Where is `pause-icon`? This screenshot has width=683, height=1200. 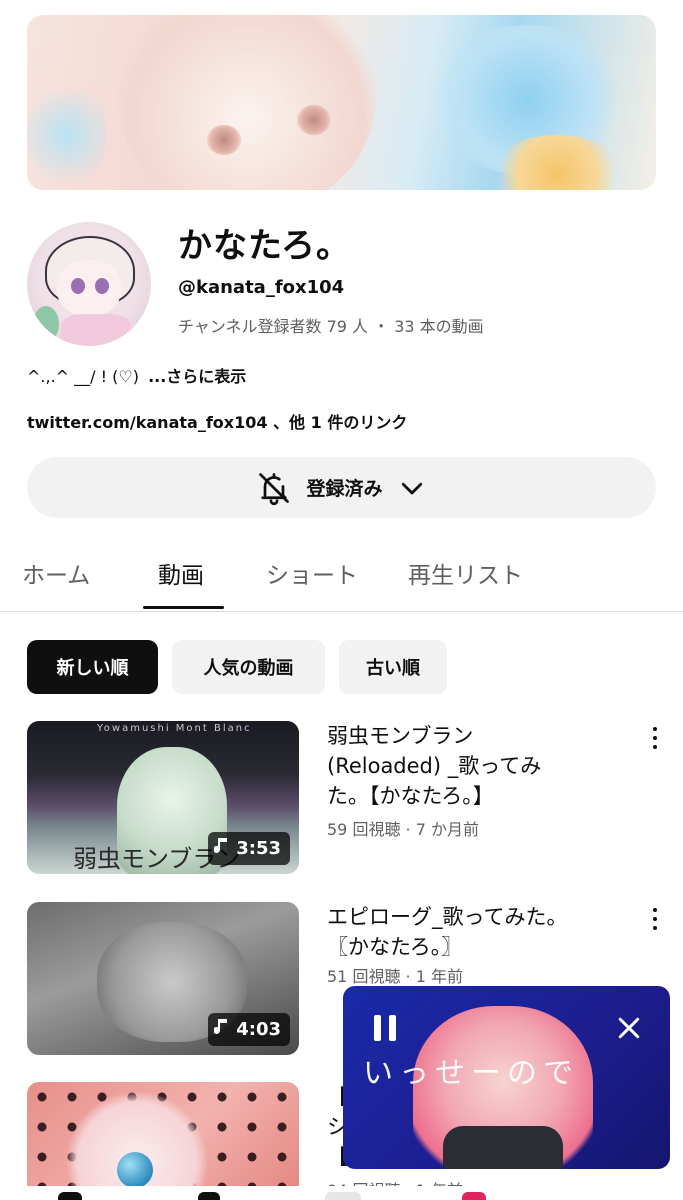
pause-icon is located at coordinates (385, 1028).